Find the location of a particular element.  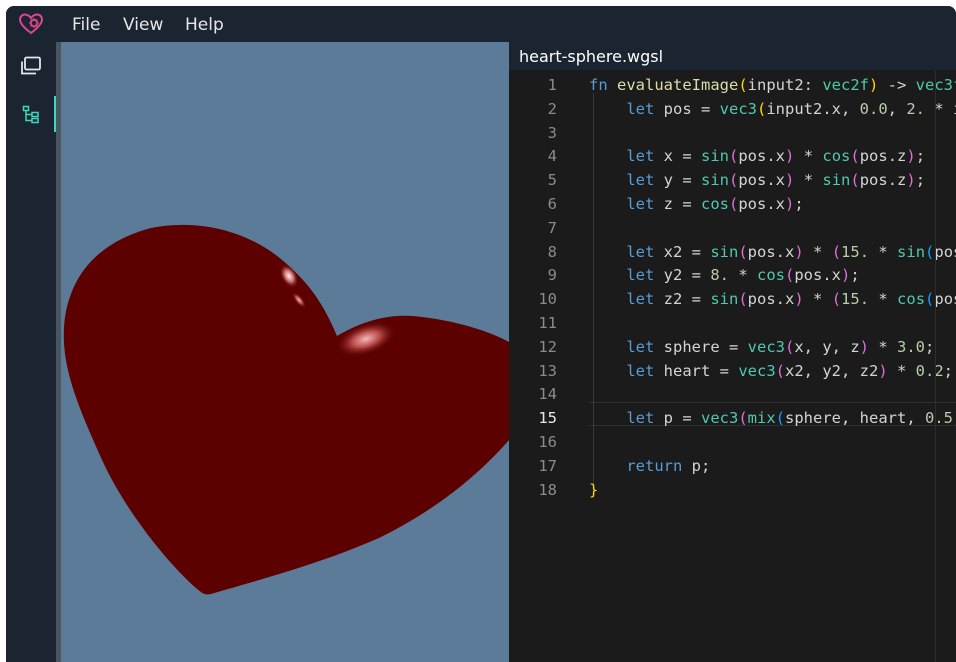

line-number: 3 is located at coordinates (552, 132).